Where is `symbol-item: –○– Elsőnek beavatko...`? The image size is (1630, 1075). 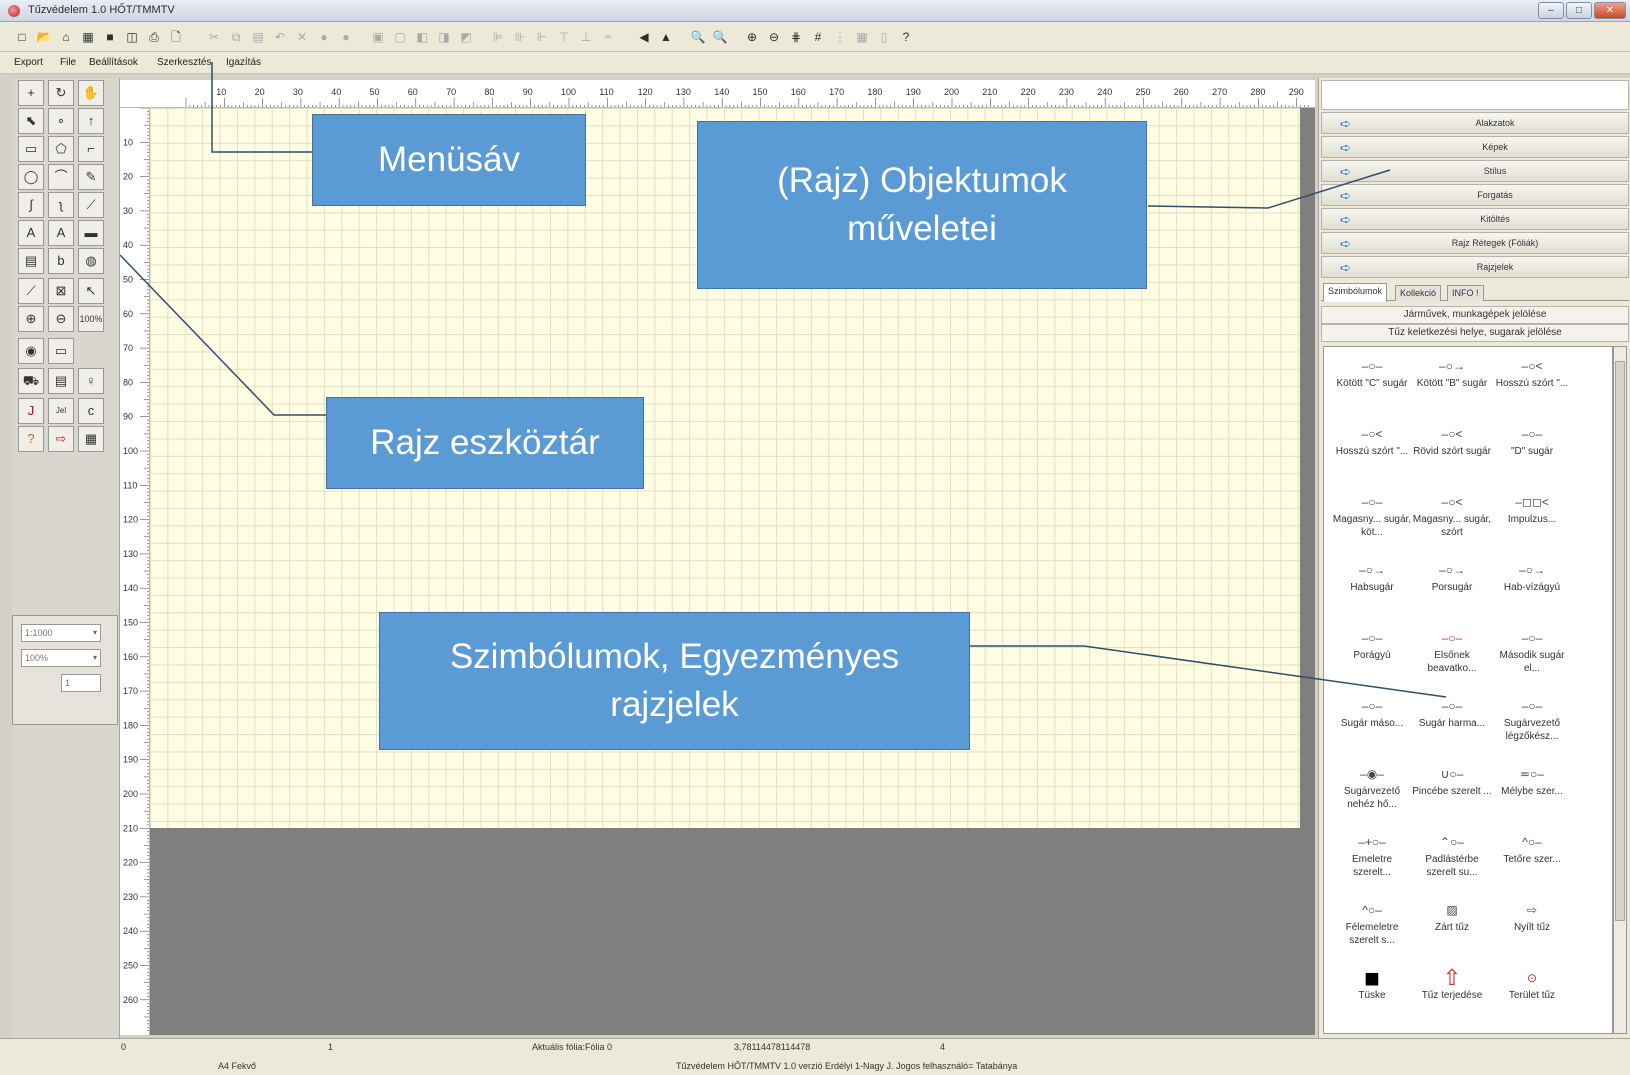 symbol-item: –○– Elsőnek beavatko... is located at coordinates (1452, 651).